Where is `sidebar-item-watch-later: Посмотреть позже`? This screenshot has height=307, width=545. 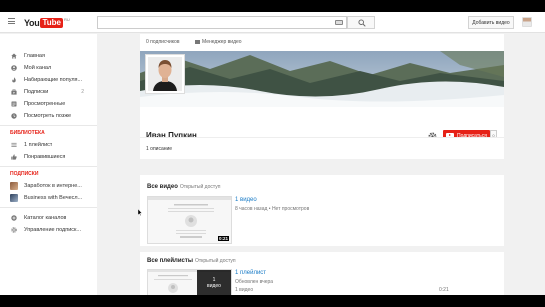 sidebar-item-watch-later: Посмотреть позже is located at coordinates (48, 116).